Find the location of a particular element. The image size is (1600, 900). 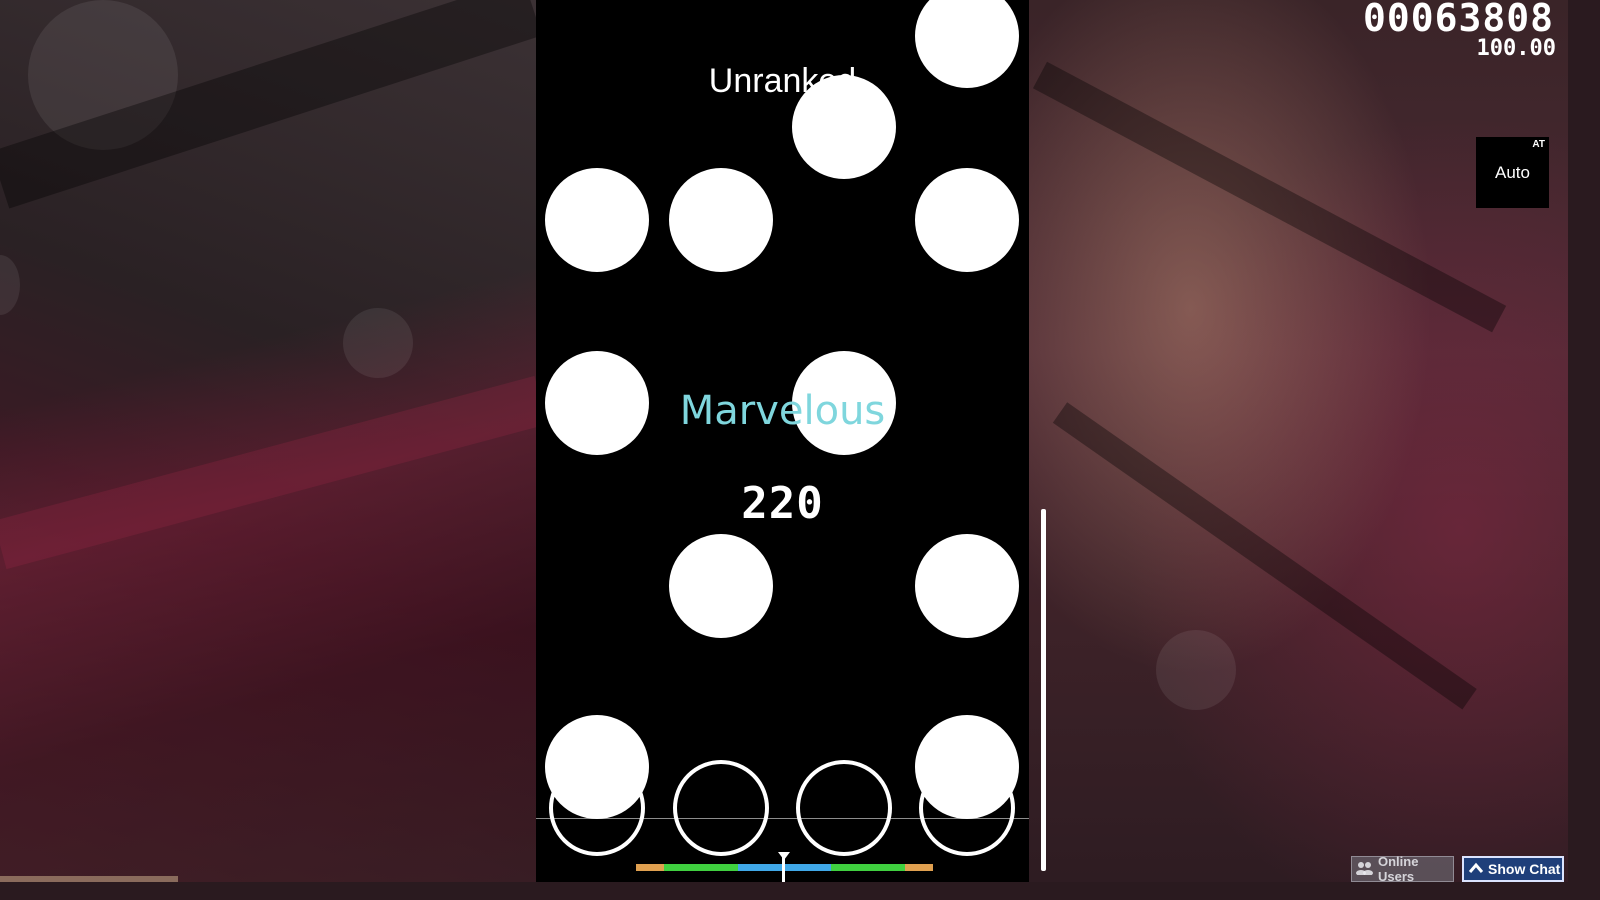

mod-indicator-auto: AT Auto is located at coordinates (1512, 172).